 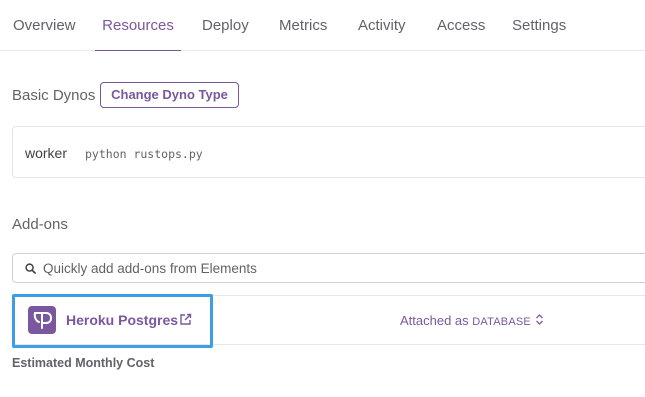 What do you see at coordinates (434, 320) in the screenshot?
I see `attached-prefix: Attached as` at bounding box center [434, 320].